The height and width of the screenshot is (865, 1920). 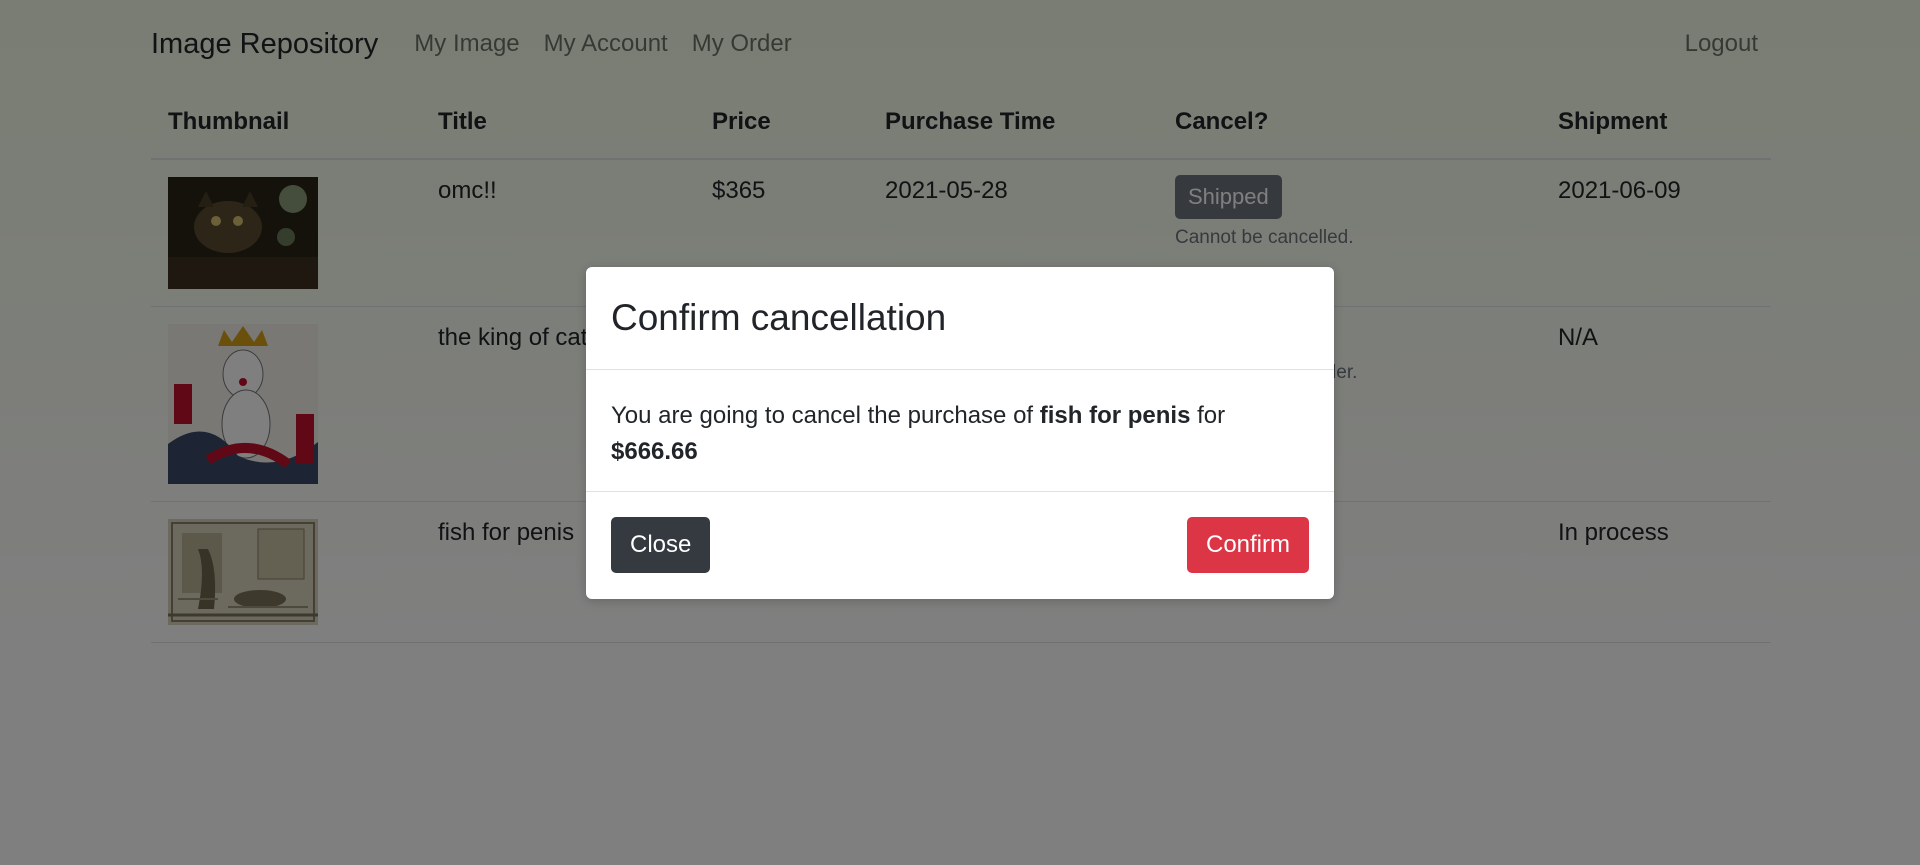 What do you see at coordinates (661, 545) in the screenshot?
I see `close-button: Close` at bounding box center [661, 545].